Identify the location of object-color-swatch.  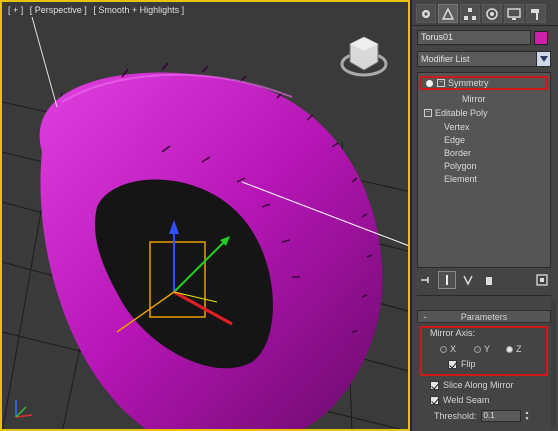
(541, 37).